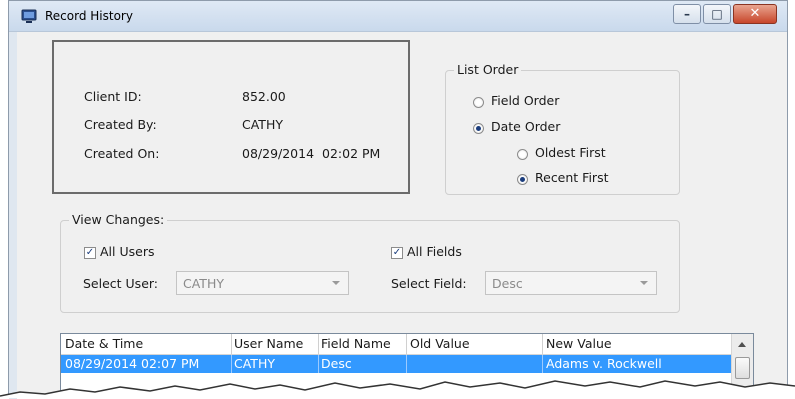  Describe the element at coordinates (397, 389) in the screenshot. I see `torn-edge-decoration` at that location.